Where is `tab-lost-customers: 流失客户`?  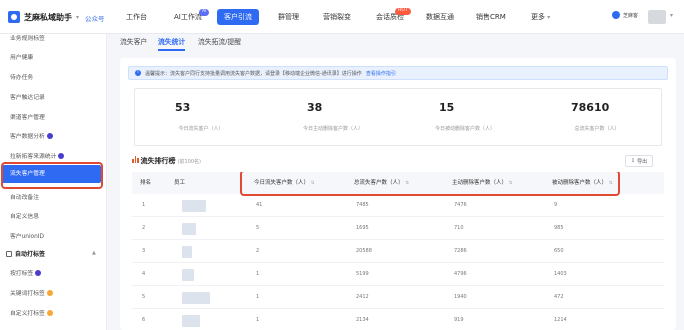
tab-lost-customers: 流失客户 is located at coordinates (133, 41).